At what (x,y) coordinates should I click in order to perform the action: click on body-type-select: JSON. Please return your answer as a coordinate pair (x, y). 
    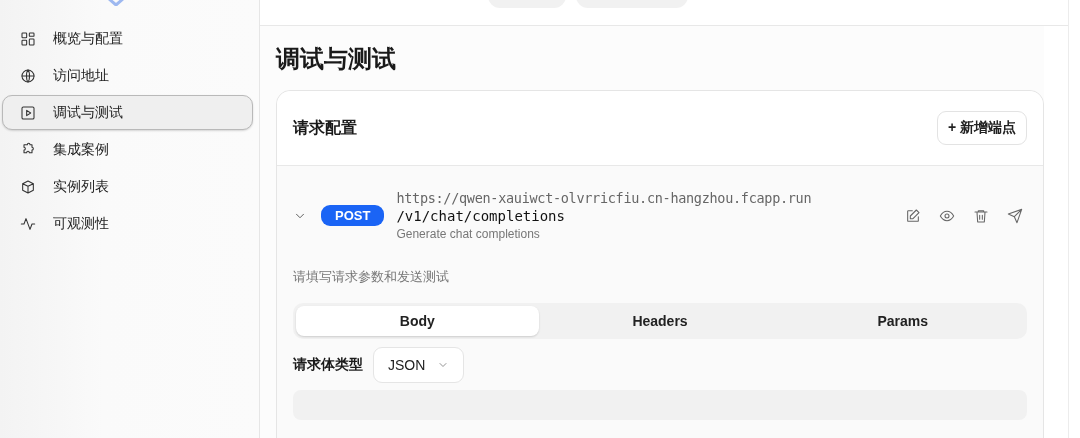
    Looking at the image, I should click on (419, 365).